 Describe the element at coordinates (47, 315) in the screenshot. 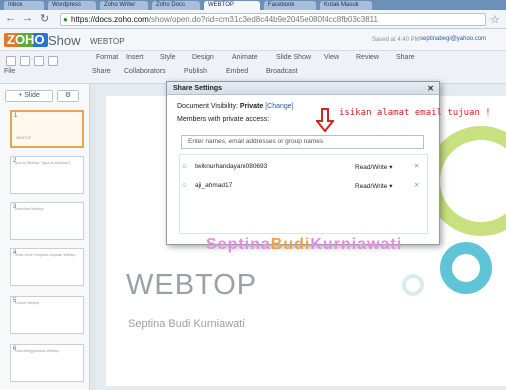

I see `slide-thumbnail: 5 Contoh Webtop` at that location.